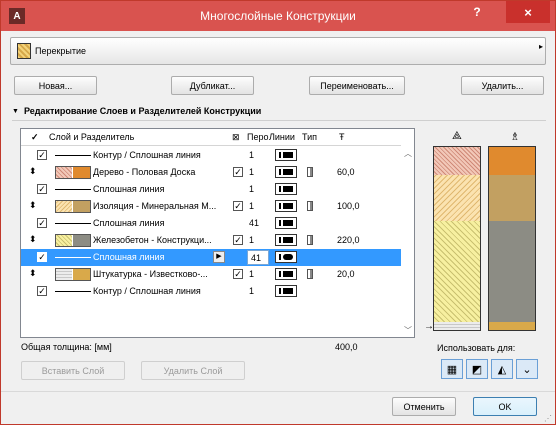  Describe the element at coordinates (15, 111) in the screenshot. I see `collapse-triangle-icon: ▼` at that location.